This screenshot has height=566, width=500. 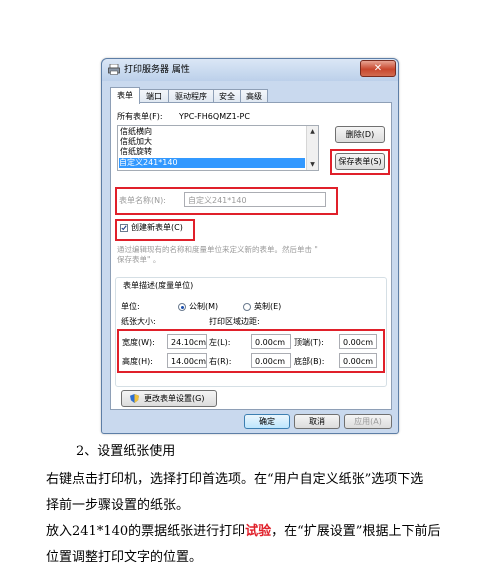 What do you see at coordinates (118, 505) in the screenshot?
I see `paragraph-line2: 择前一步骤设置的纸张。` at bounding box center [118, 505].